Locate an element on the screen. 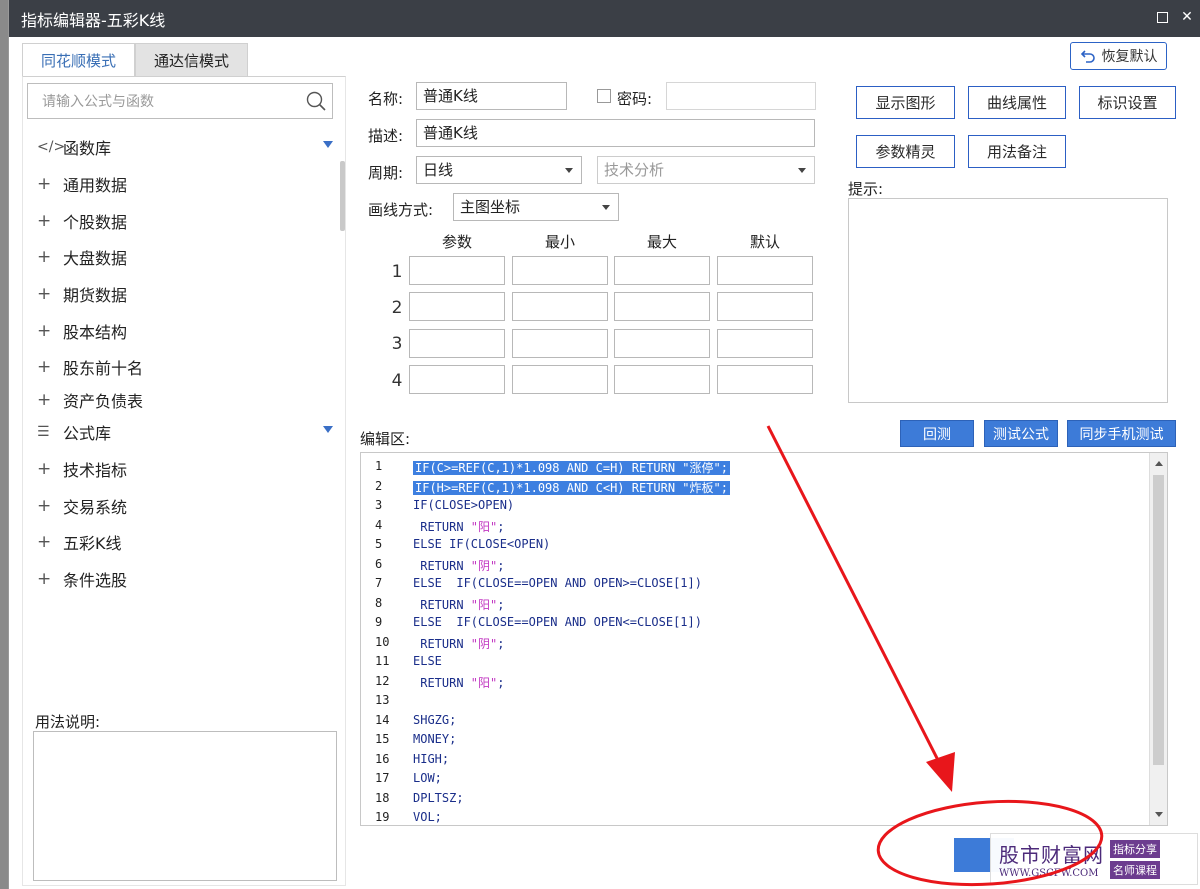 The height and width of the screenshot is (889, 1200). name-input: 普通K线 is located at coordinates (491, 96).